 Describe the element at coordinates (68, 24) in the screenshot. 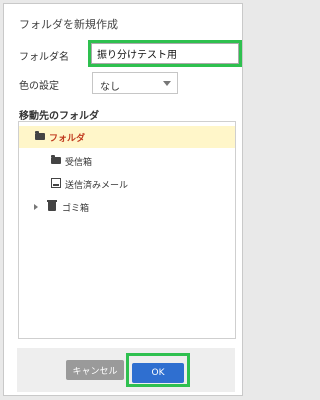

I see `dialog-title: フォルダを新規作成` at that location.